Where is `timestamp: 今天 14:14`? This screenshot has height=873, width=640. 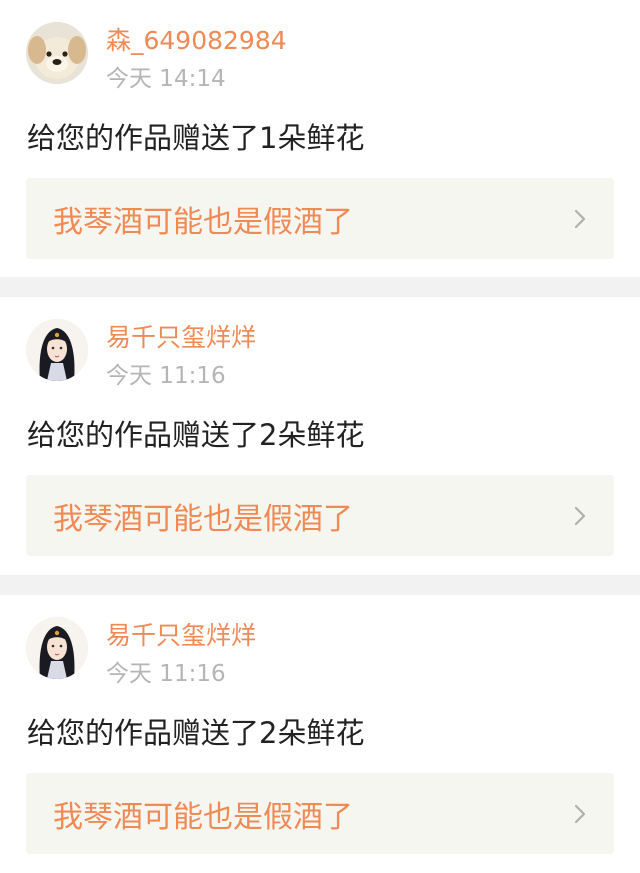
timestamp: 今天 14:14 is located at coordinates (166, 79).